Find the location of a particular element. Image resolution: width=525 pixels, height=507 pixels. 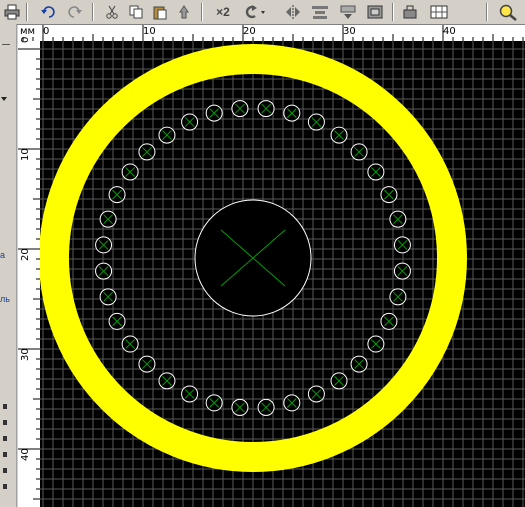

print-icon is located at coordinates (12, 11).